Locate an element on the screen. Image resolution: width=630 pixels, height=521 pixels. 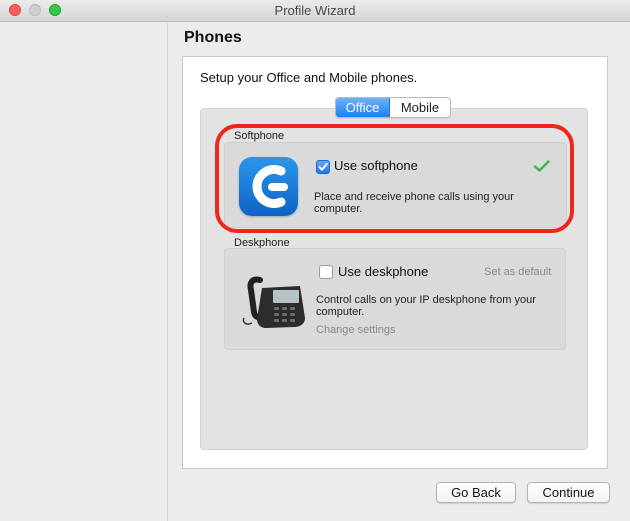
change-settings-link: Change settings is located at coordinates (356, 330).